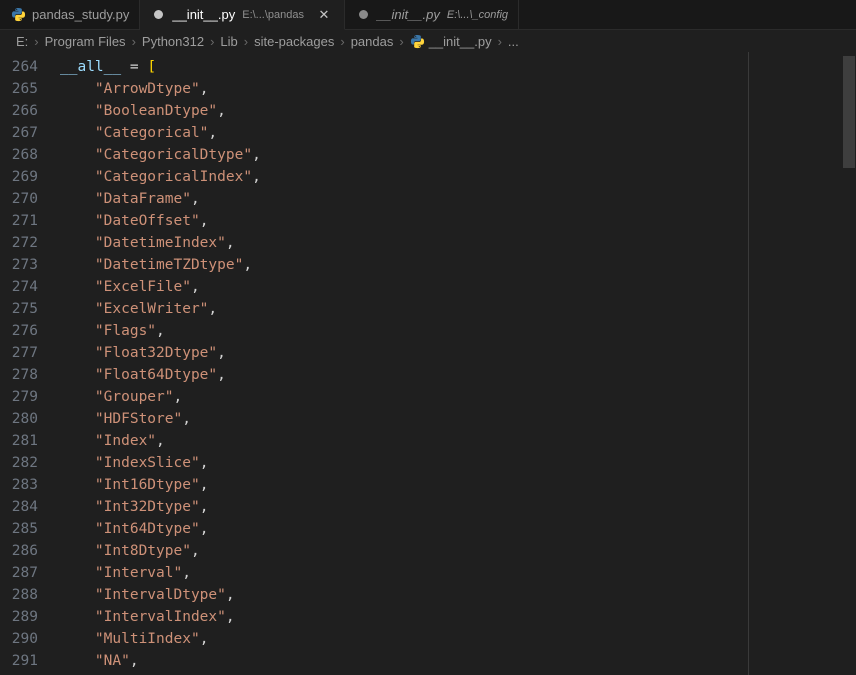 This screenshot has height=675, width=856. What do you see at coordinates (156, 375) in the screenshot?
I see `token-string: "Float64Dtype"` at bounding box center [156, 375].